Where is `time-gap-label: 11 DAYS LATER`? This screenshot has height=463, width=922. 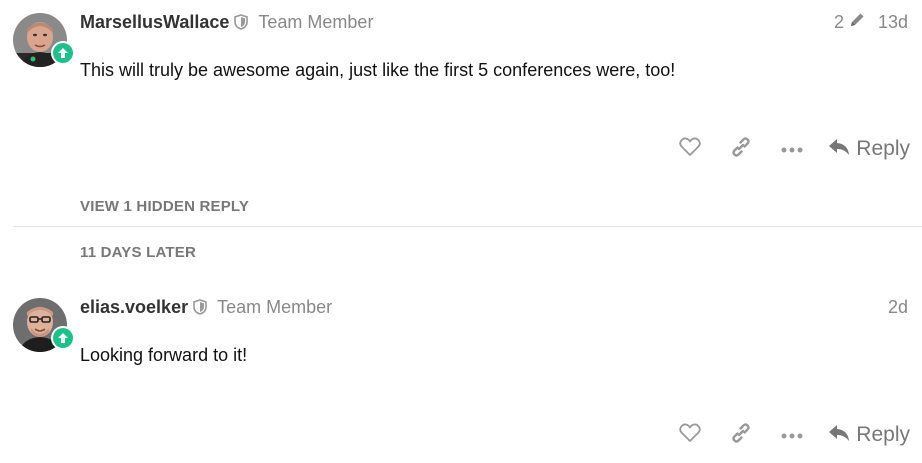
time-gap-label: 11 DAYS LATER is located at coordinates (138, 252).